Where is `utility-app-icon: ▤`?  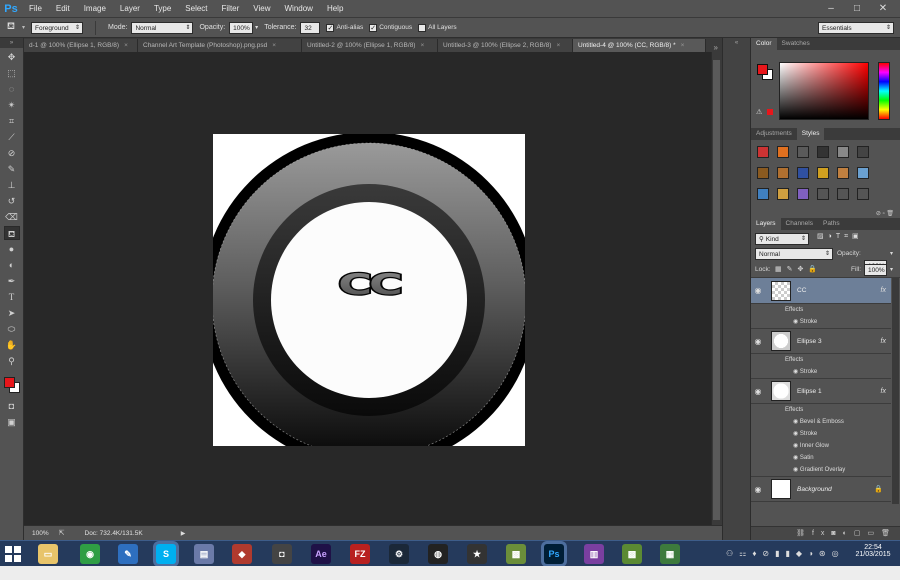 utility-app-icon: ▤ is located at coordinates (204, 554).